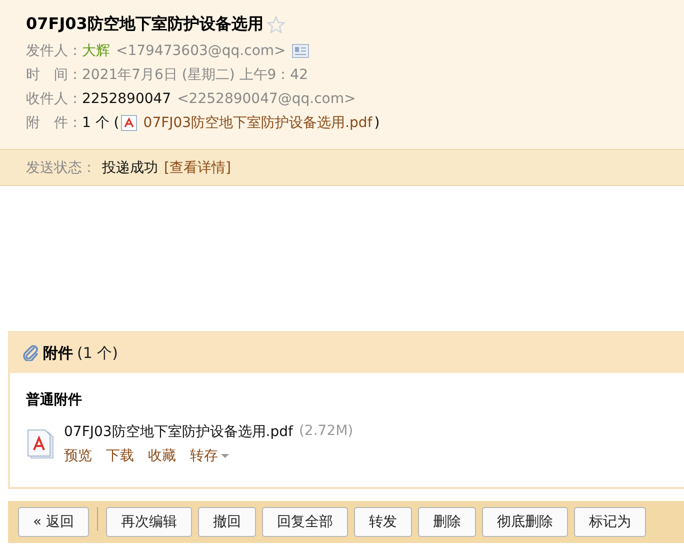 The width and height of the screenshot is (684, 553). I want to click on toolbar-button: 再次编辑, so click(149, 522).